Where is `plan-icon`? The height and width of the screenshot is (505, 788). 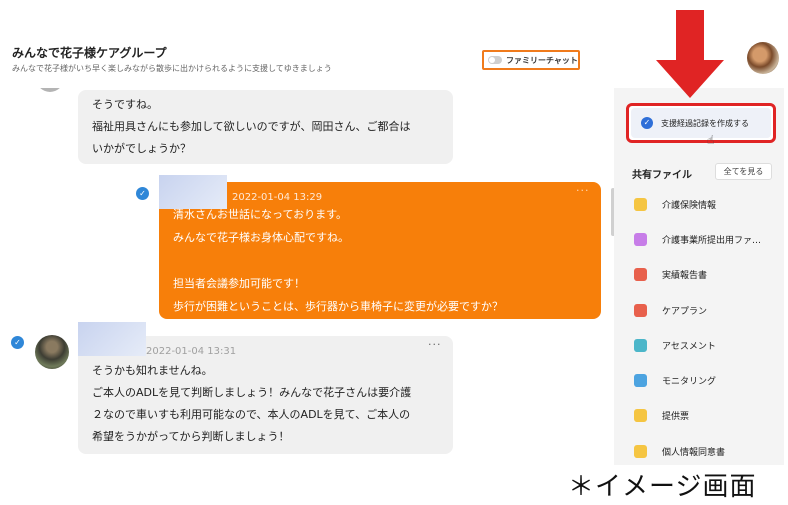
plan-icon is located at coordinates (640, 310).